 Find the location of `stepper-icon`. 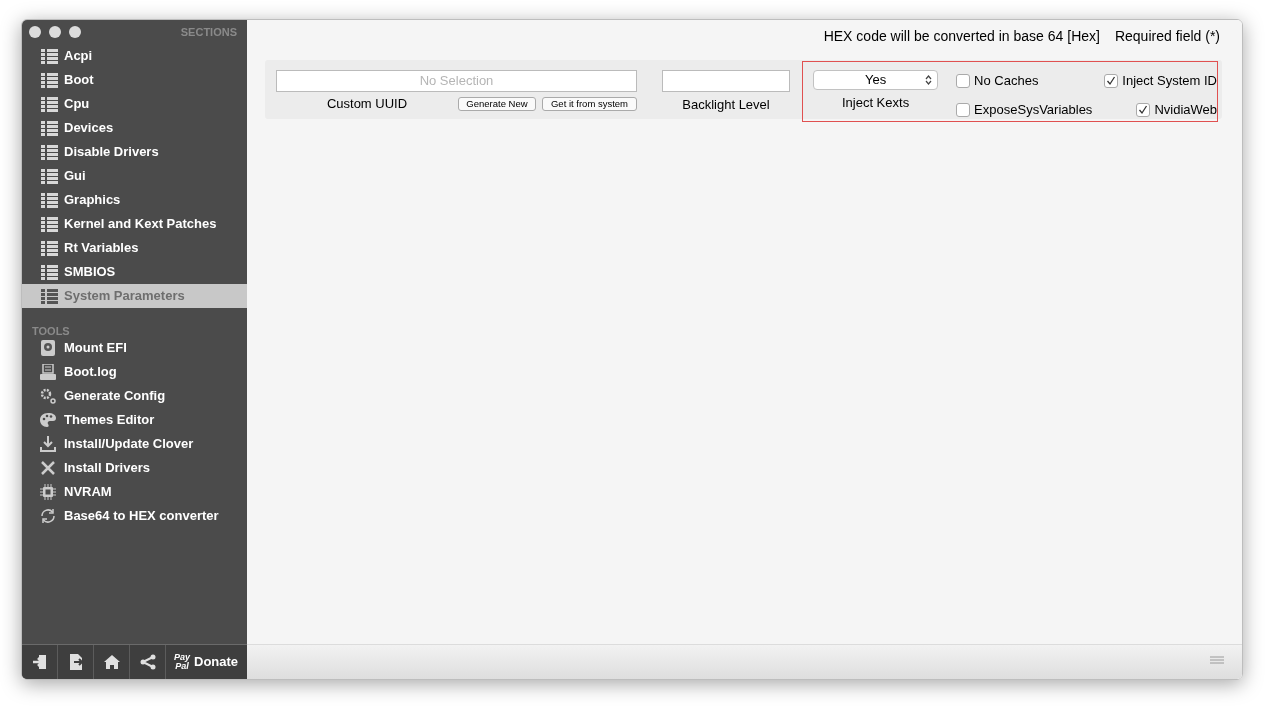

stepper-icon is located at coordinates (929, 80).